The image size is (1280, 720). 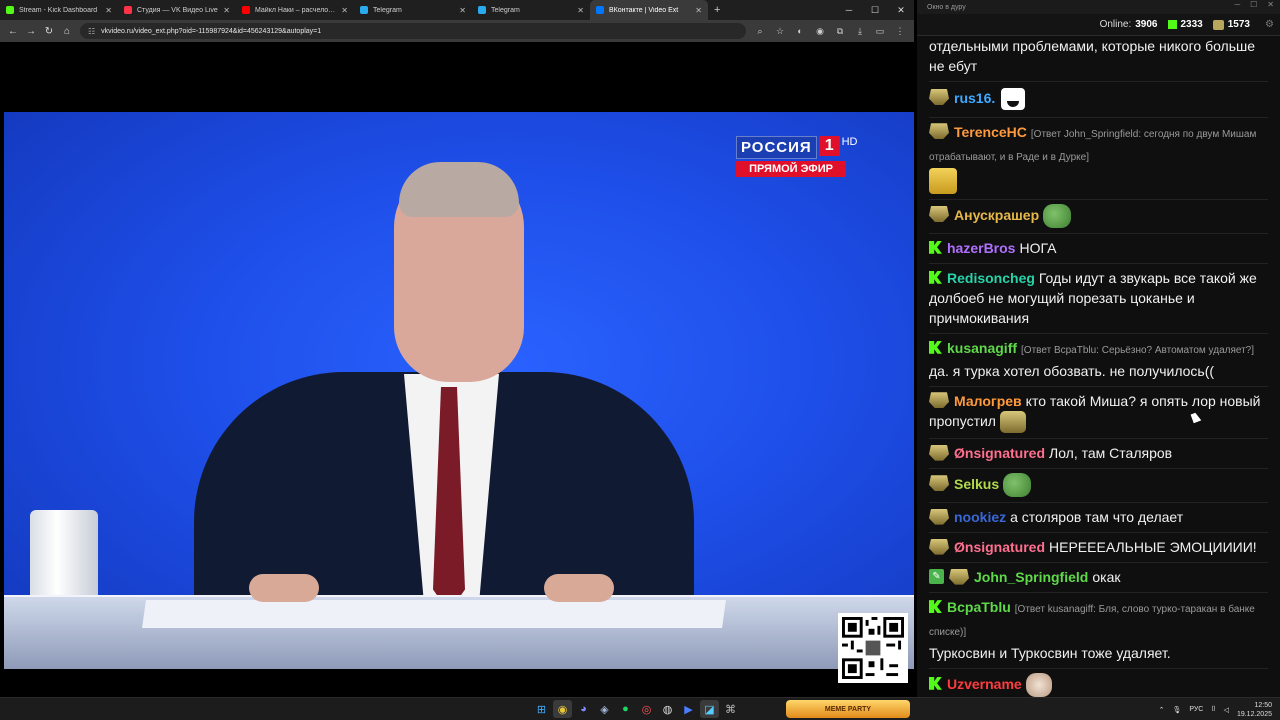 I want to click on browser-tab: Stream - Kick Dashboard ✕, so click(x=59, y=10).